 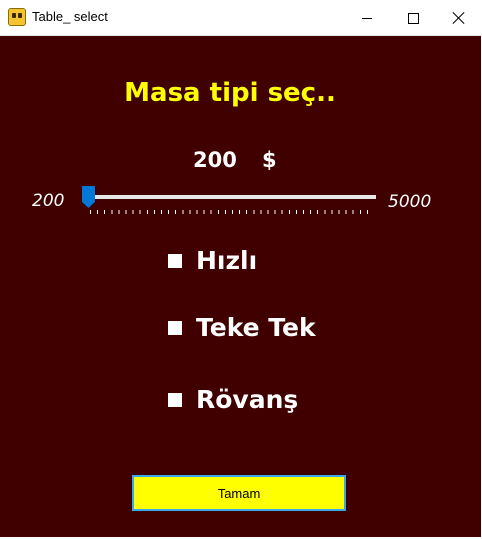 What do you see at coordinates (227, 260) in the screenshot?
I see `option-label: Hızlı` at bounding box center [227, 260].